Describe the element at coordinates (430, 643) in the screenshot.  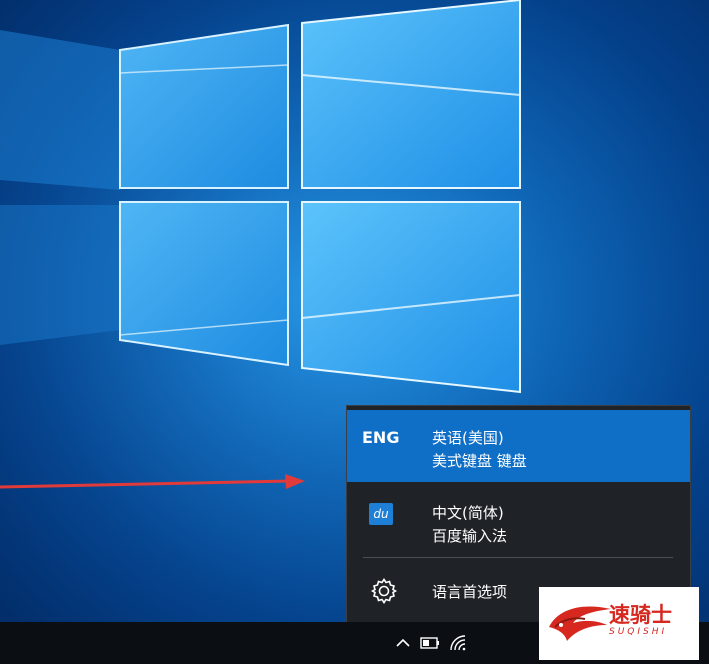
I see `battery-icon` at that location.